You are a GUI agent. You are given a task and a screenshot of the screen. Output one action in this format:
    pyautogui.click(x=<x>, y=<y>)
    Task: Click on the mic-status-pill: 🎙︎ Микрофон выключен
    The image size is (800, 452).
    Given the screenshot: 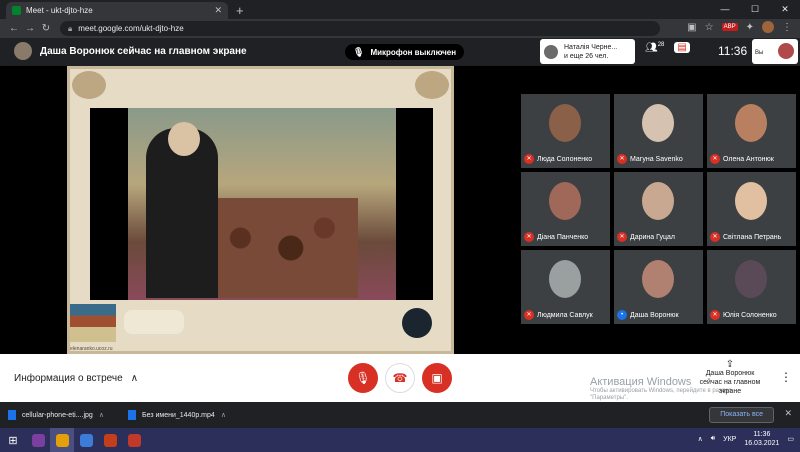 What is the action you would take?
    pyautogui.click(x=405, y=52)
    